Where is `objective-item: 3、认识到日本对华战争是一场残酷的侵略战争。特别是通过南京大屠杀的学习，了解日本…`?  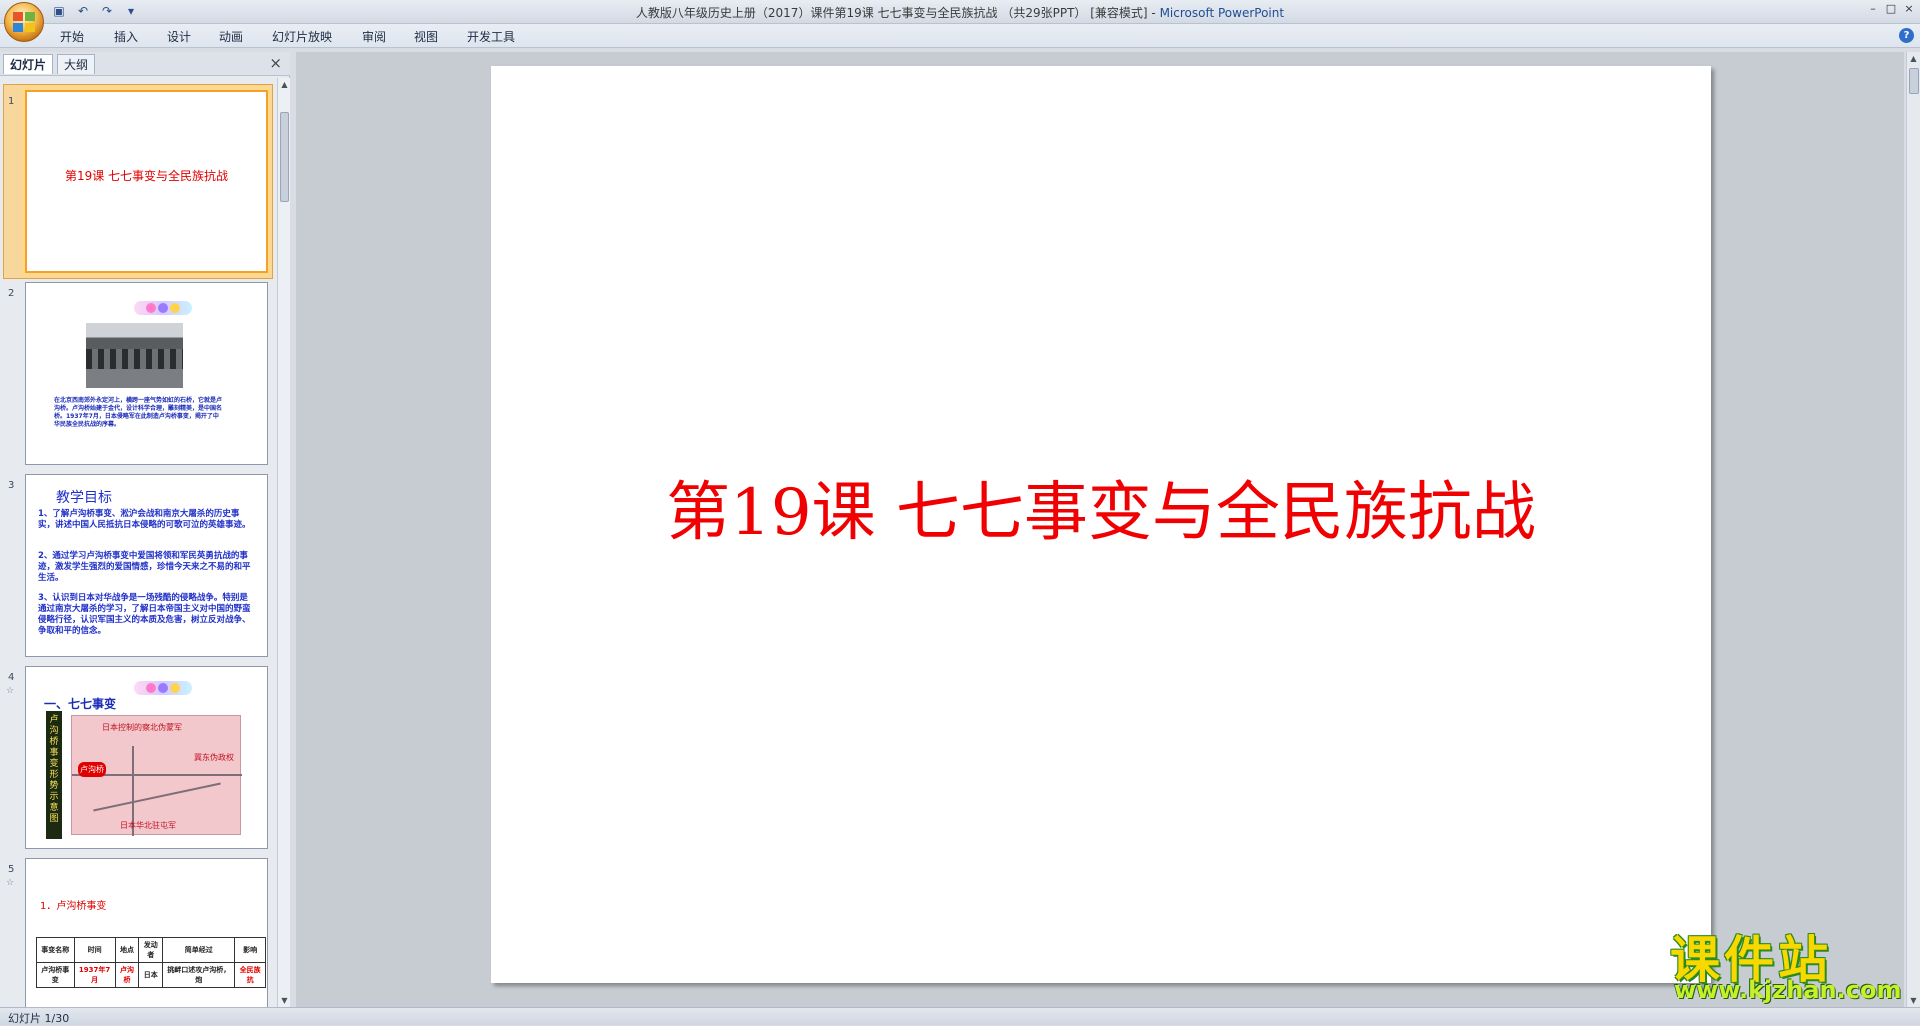 objective-item: 3、认识到日本对华战争是一场残酷的侵略战争。特别是通过南京大屠杀的学习，了解日本… is located at coordinates (144, 614).